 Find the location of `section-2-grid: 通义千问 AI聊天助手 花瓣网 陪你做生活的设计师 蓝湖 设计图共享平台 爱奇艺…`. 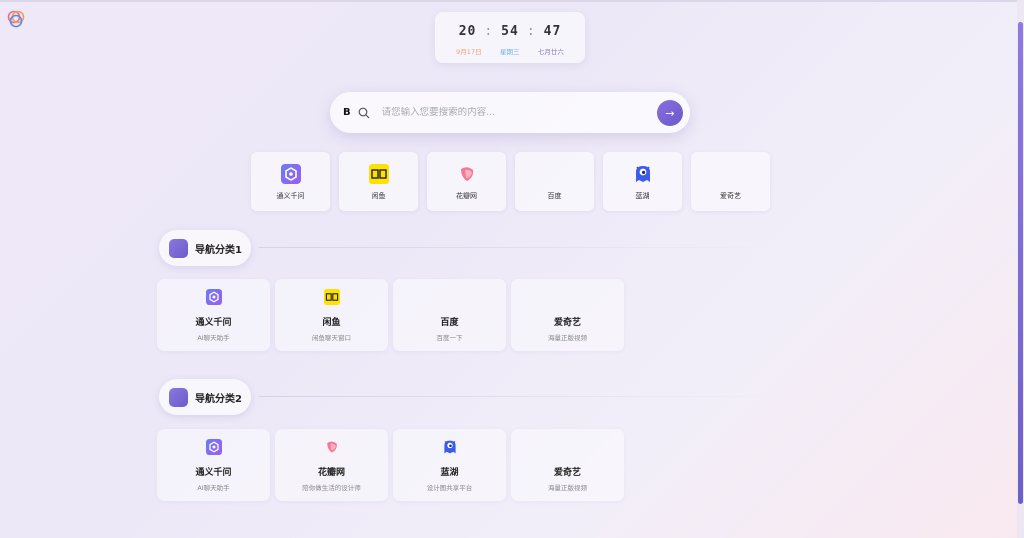

section-2-grid: 通义千问 AI聊天助手 花瓣网 陪你做生活的设计师 蓝湖 设计图共享平台 爱奇艺… is located at coordinates (390, 465).